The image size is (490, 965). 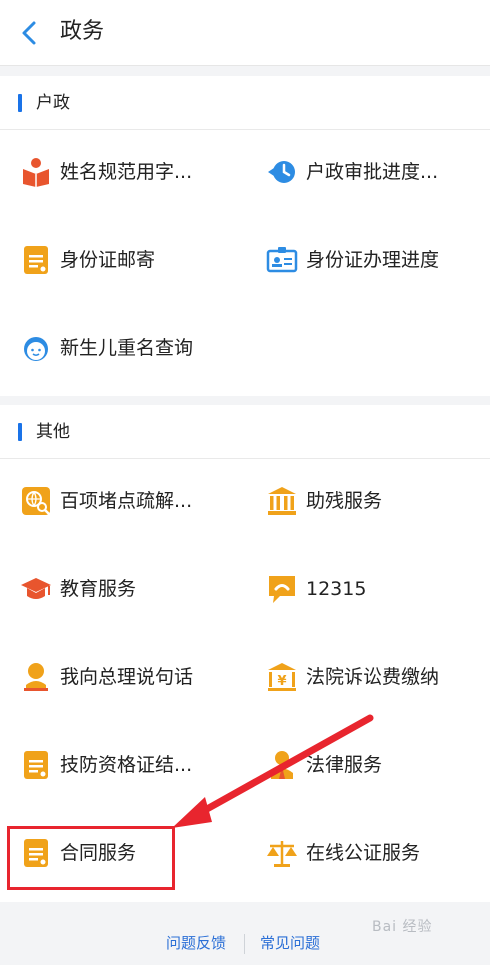 I want to click on highlight-box, so click(x=91, y=858).